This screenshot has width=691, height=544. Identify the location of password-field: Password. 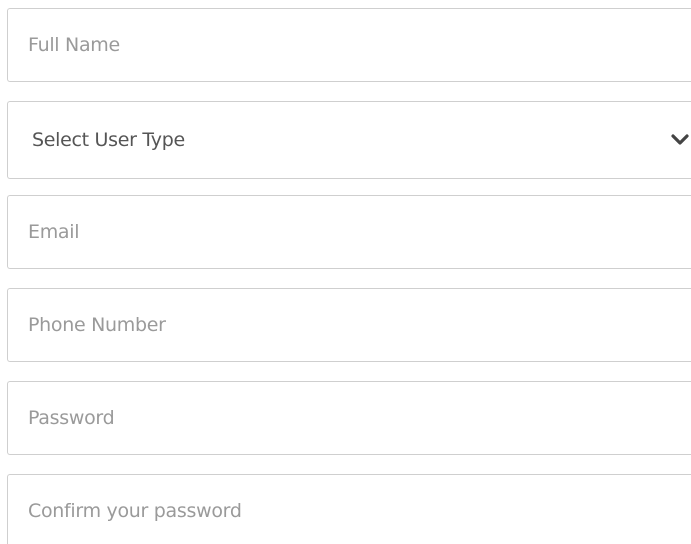
(349, 418).